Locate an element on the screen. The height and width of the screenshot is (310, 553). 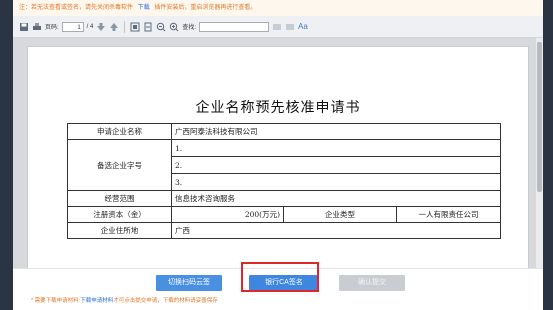
alternate-name-label: 备选企业字号 is located at coordinates (119, 165).